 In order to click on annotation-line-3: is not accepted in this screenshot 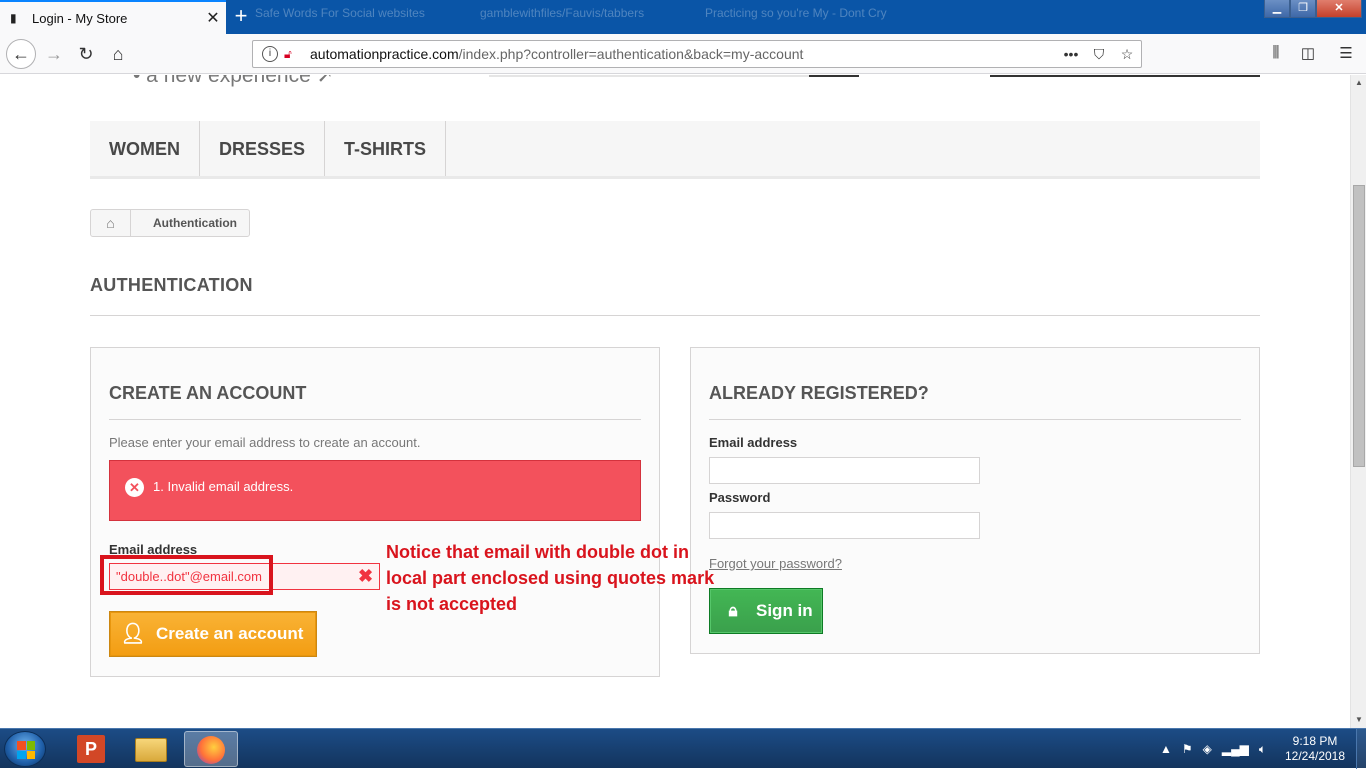, I will do `click(452, 604)`.